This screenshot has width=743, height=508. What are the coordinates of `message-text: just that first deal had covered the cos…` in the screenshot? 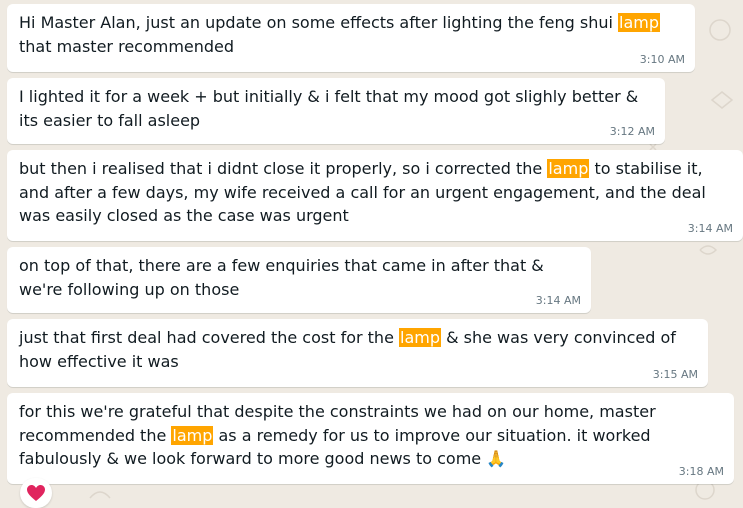 It's located at (347, 349).